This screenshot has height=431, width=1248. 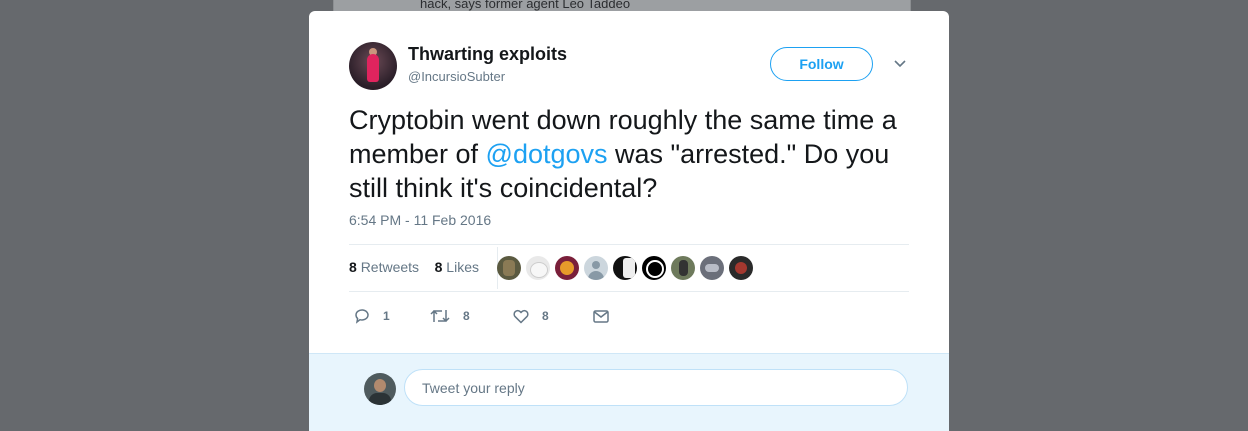 I want to click on chevron-down-icon, so click(x=900, y=64).